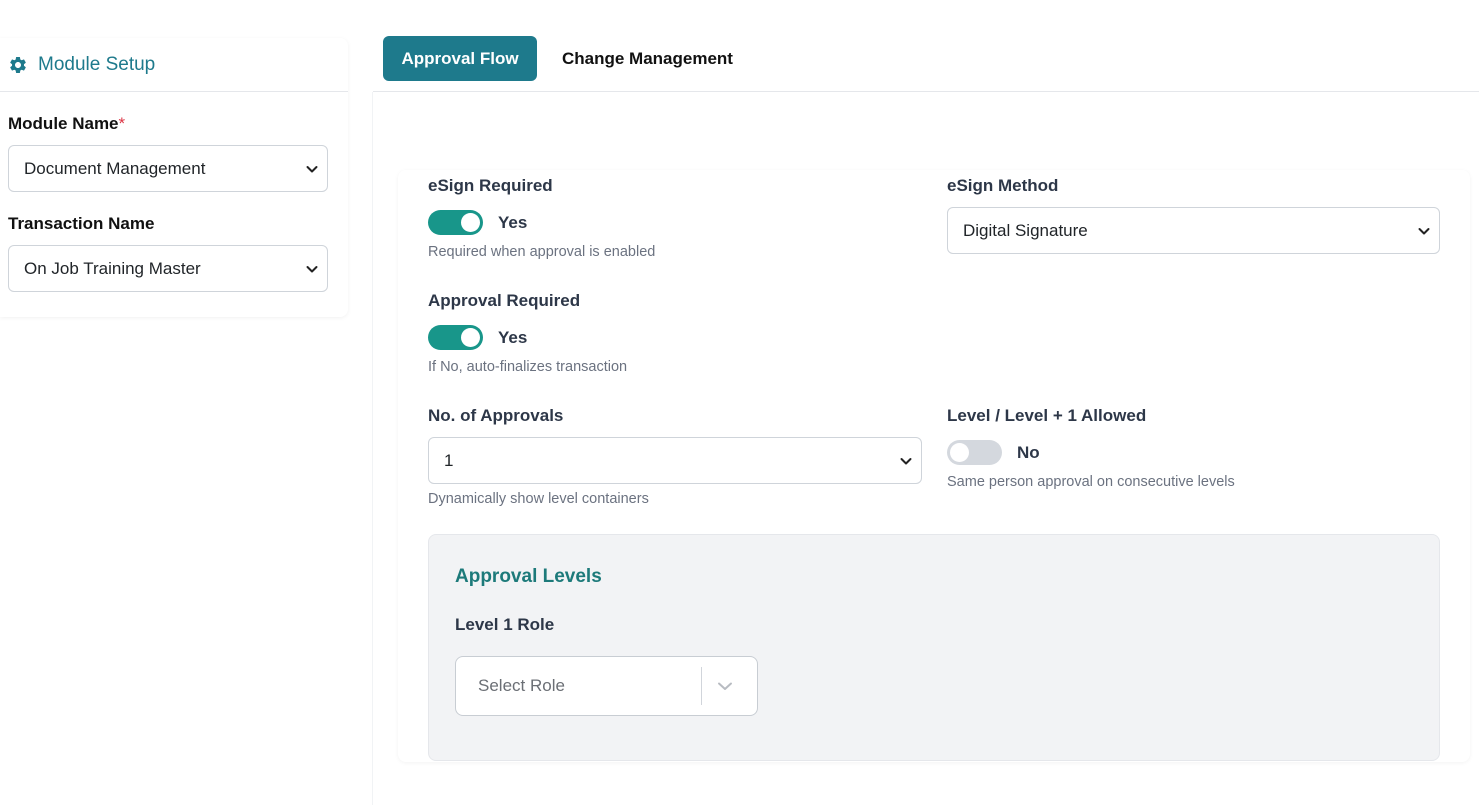 The width and height of the screenshot is (1479, 805). Describe the element at coordinates (449, 460) in the screenshot. I see `num-approvals-value: 1` at that location.